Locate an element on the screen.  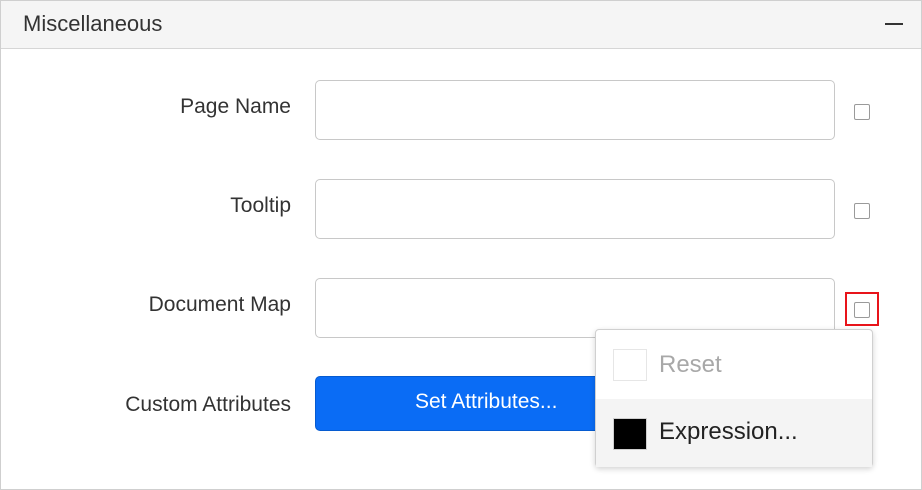
menu-item-reset: Reset is located at coordinates (734, 365).